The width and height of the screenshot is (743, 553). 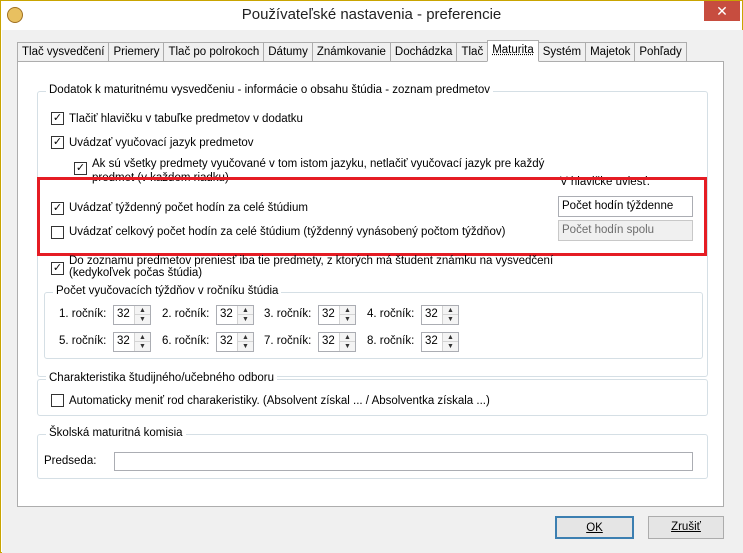 What do you see at coordinates (288, 341) in the screenshot?
I see `label-rocnik-7: 7. ročník:` at bounding box center [288, 341].